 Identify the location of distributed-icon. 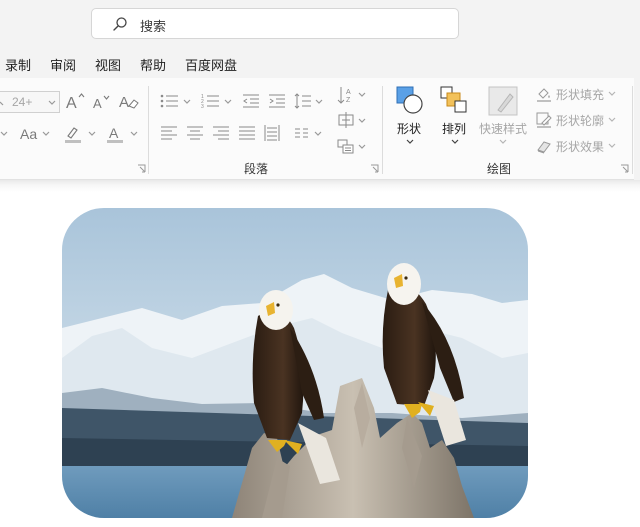
(272, 133).